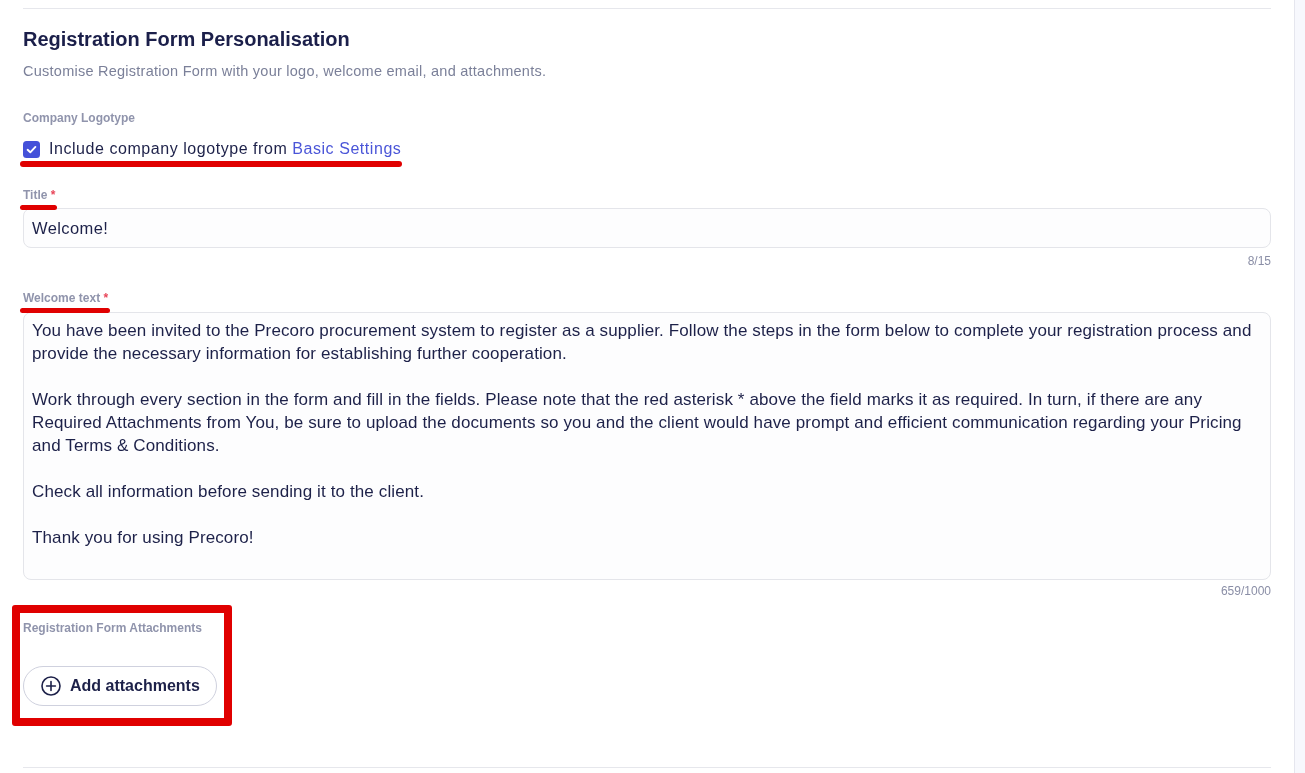  Describe the element at coordinates (31, 149) in the screenshot. I see `checkbox` at that location.